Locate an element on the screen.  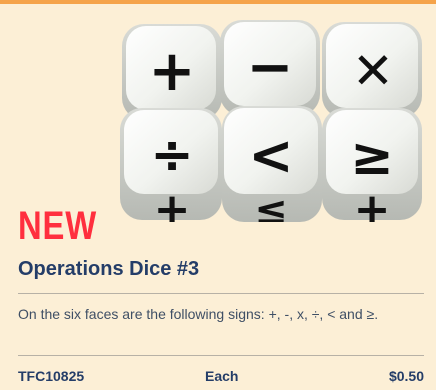
divide-symbol: ÷ is located at coordinates (172, 155).